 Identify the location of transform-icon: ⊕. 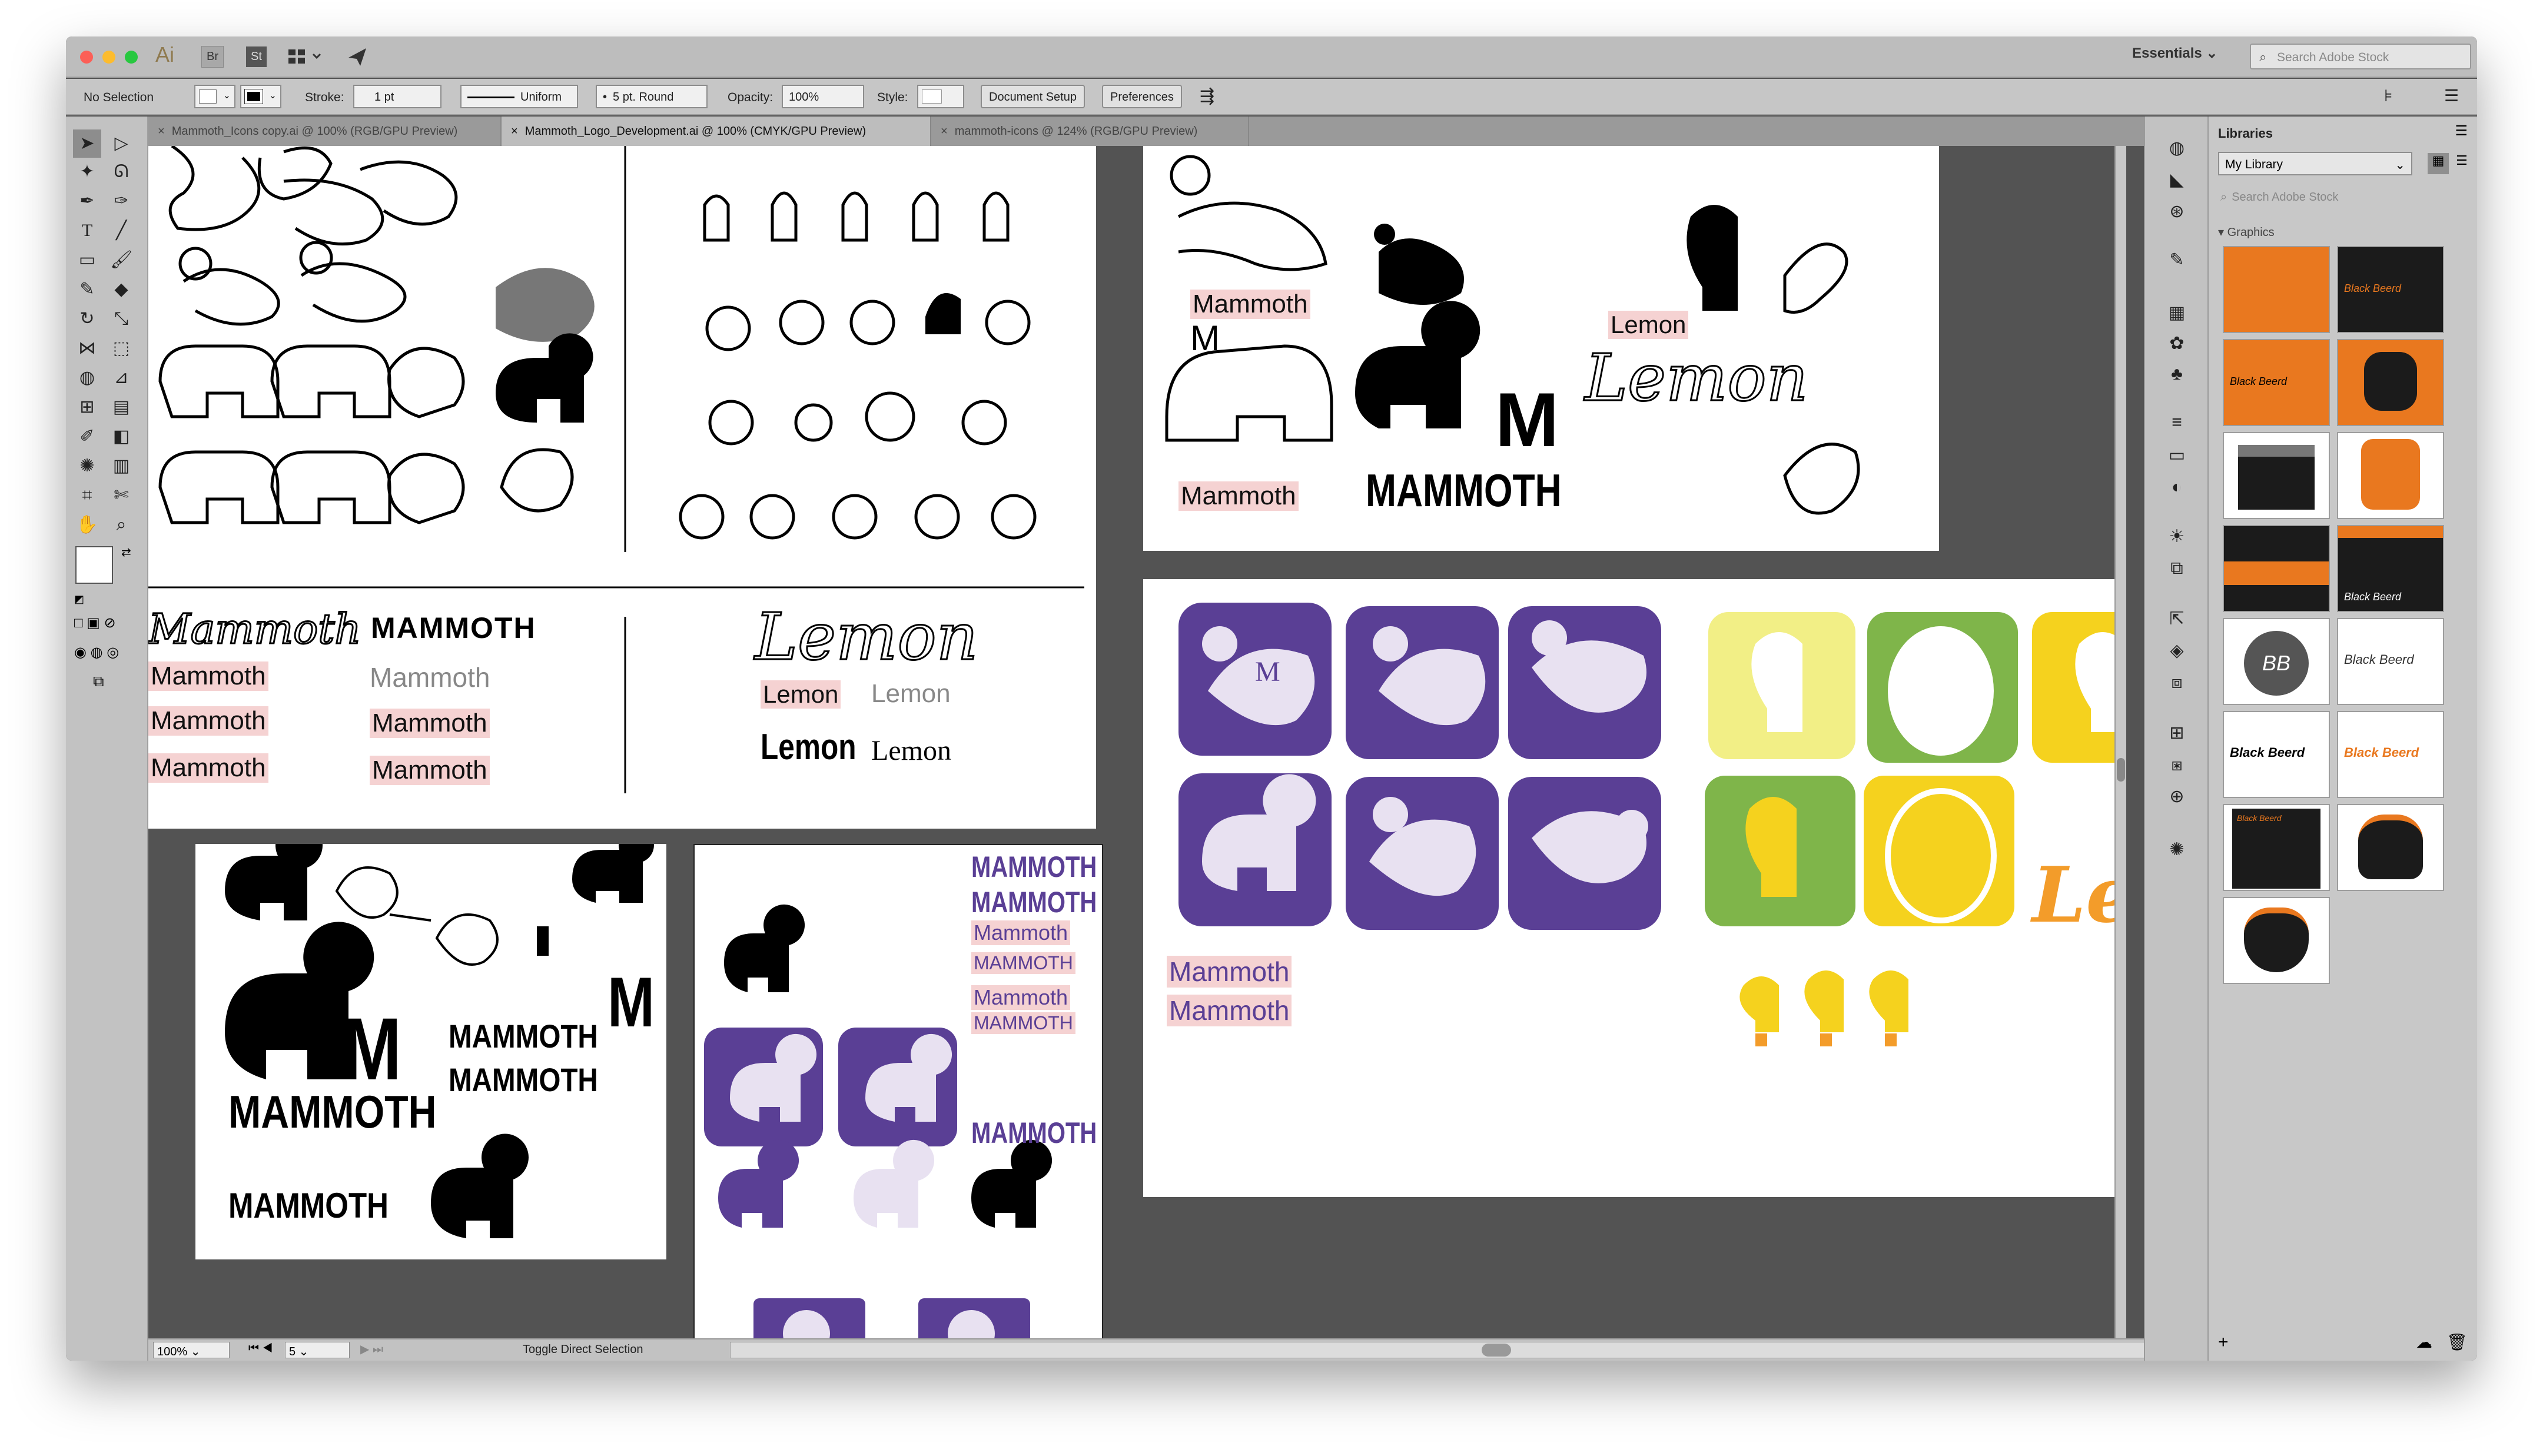
(2177, 797).